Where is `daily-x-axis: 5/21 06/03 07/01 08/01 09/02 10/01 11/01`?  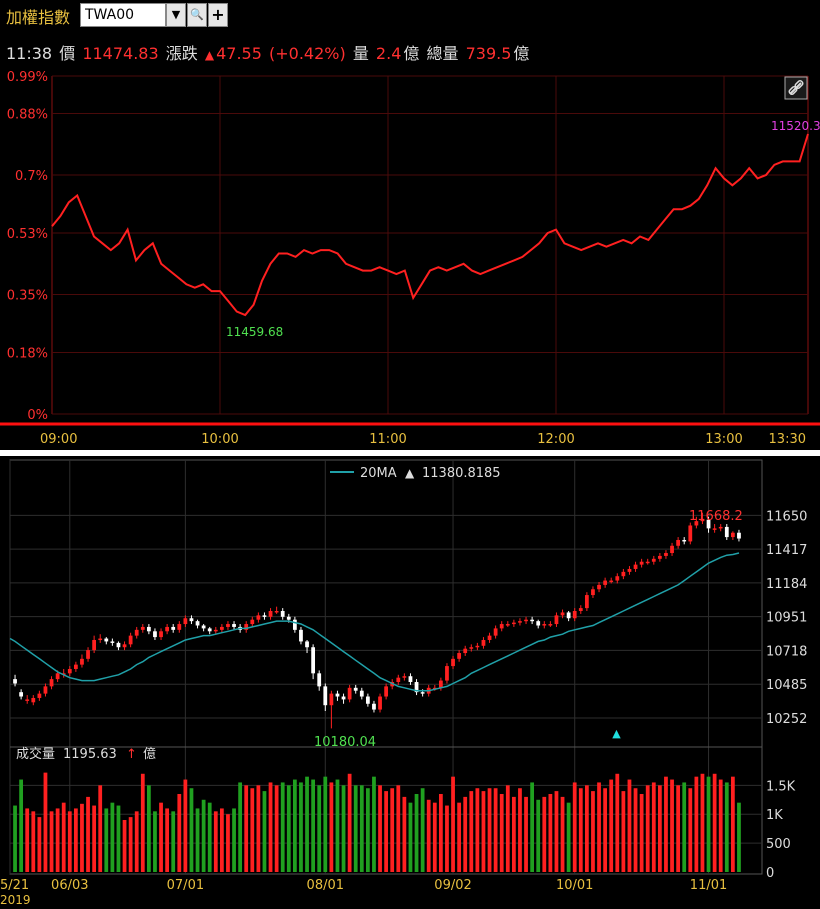 daily-x-axis: 5/21 06/03 07/01 08/01 09/02 10/01 11/01 is located at coordinates (363, 885).